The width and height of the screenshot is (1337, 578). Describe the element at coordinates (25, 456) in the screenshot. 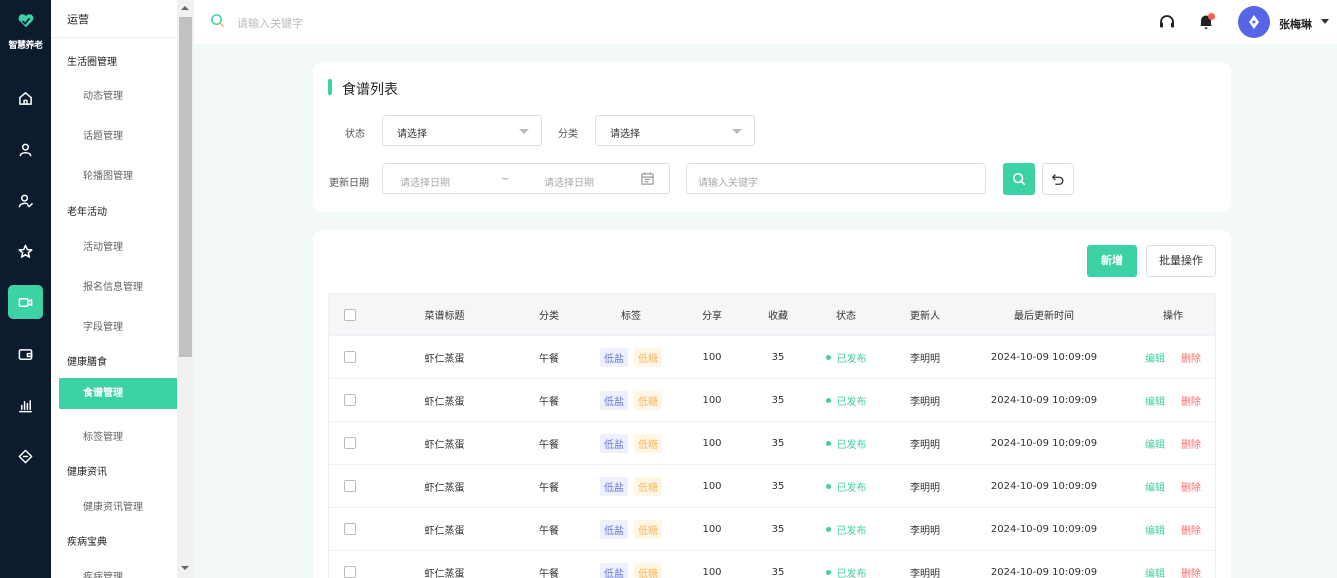

I see `tag-icon` at that location.